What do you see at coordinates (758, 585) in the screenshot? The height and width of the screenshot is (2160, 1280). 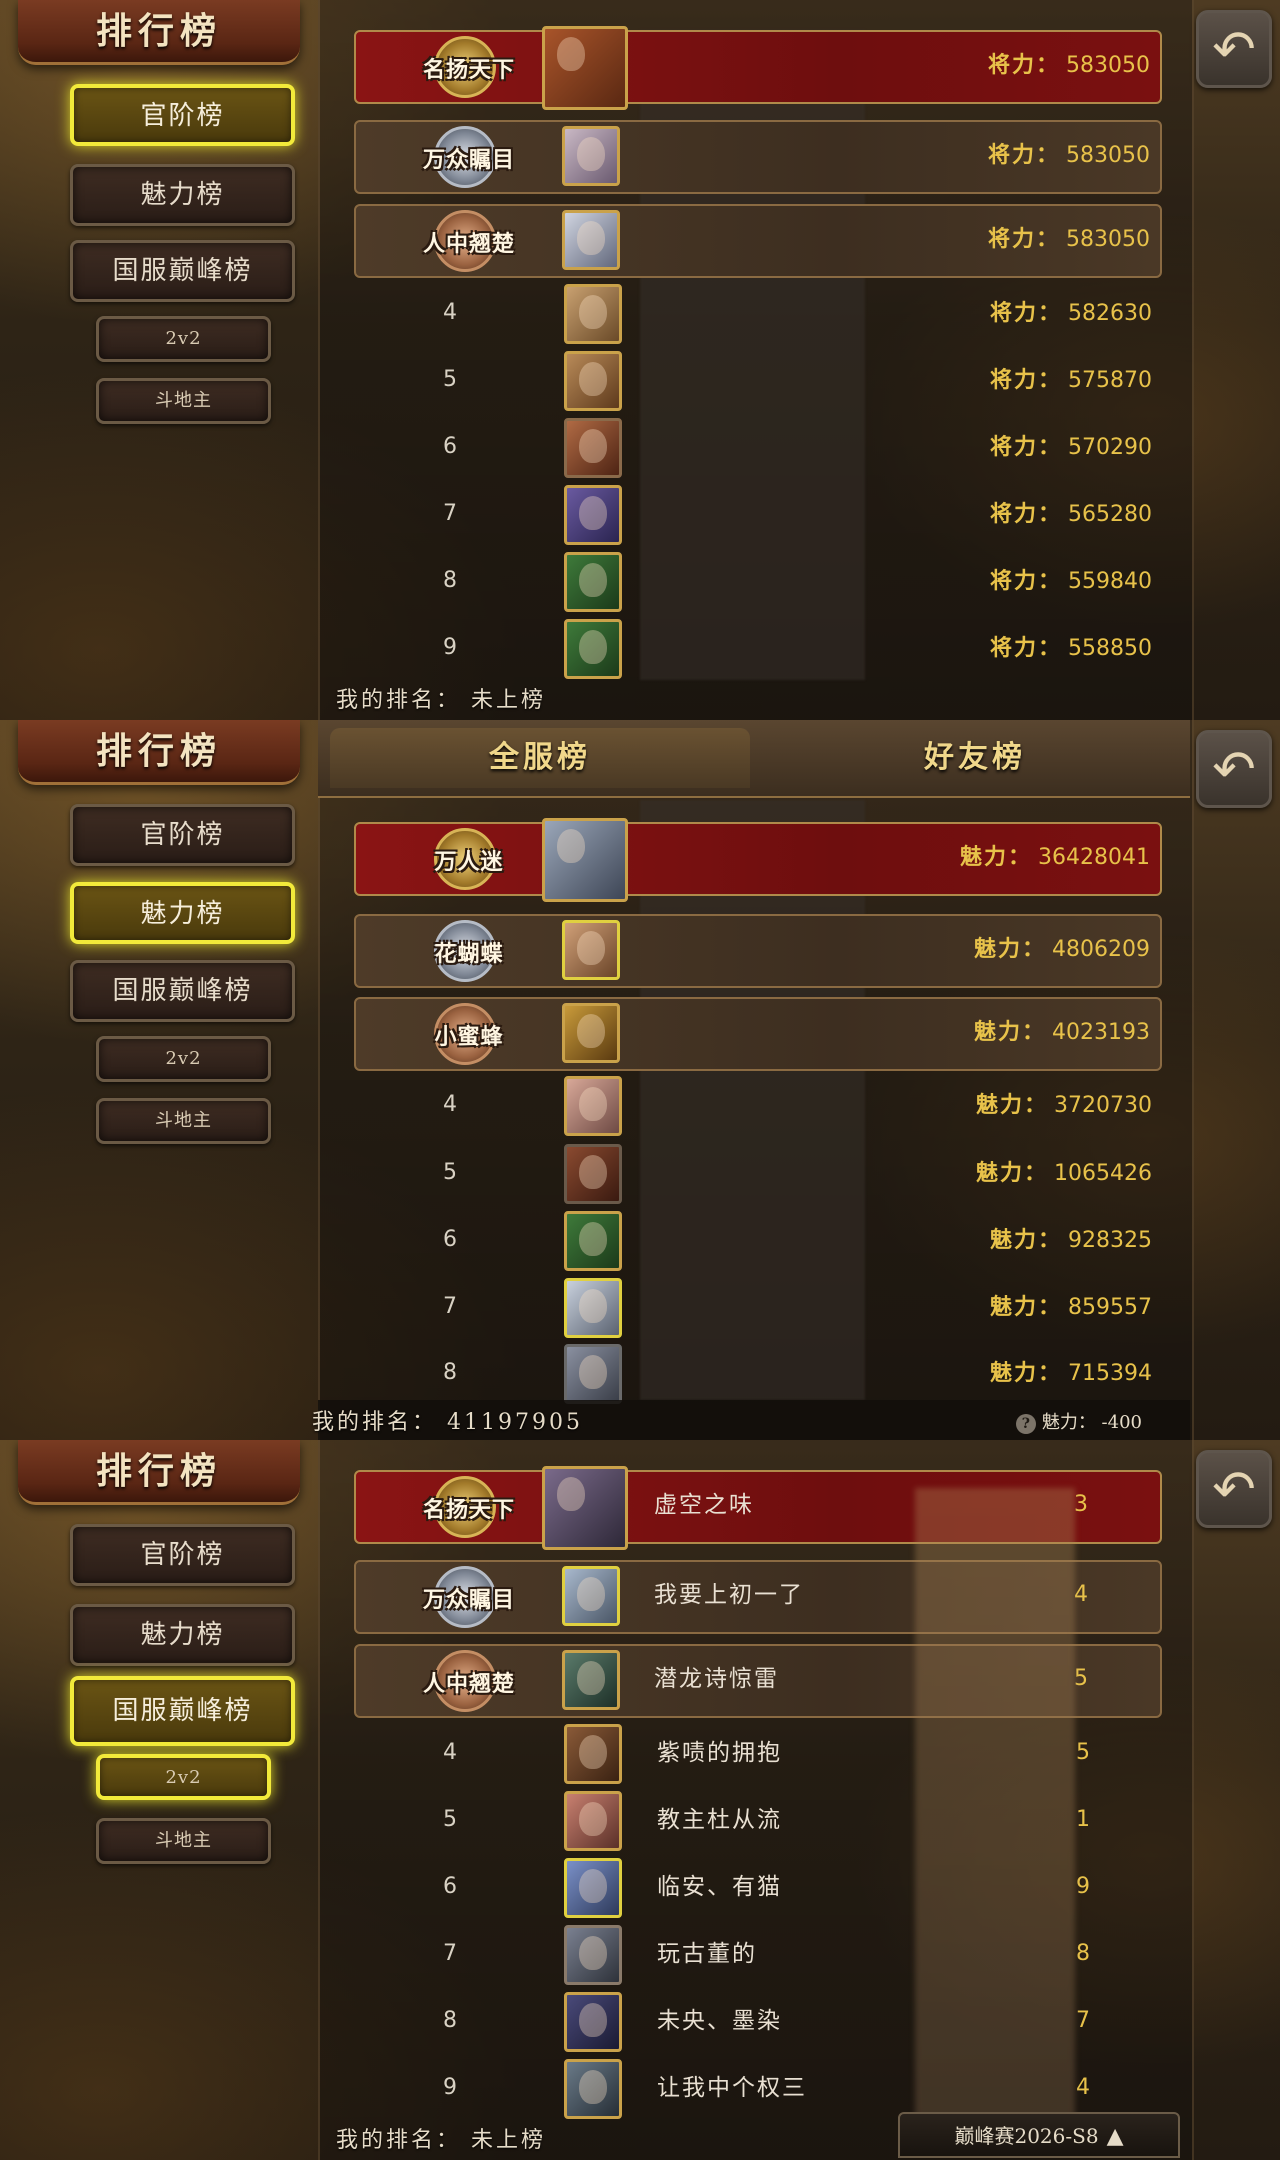 I see `rank-row: 8 将力： 559840` at bounding box center [758, 585].